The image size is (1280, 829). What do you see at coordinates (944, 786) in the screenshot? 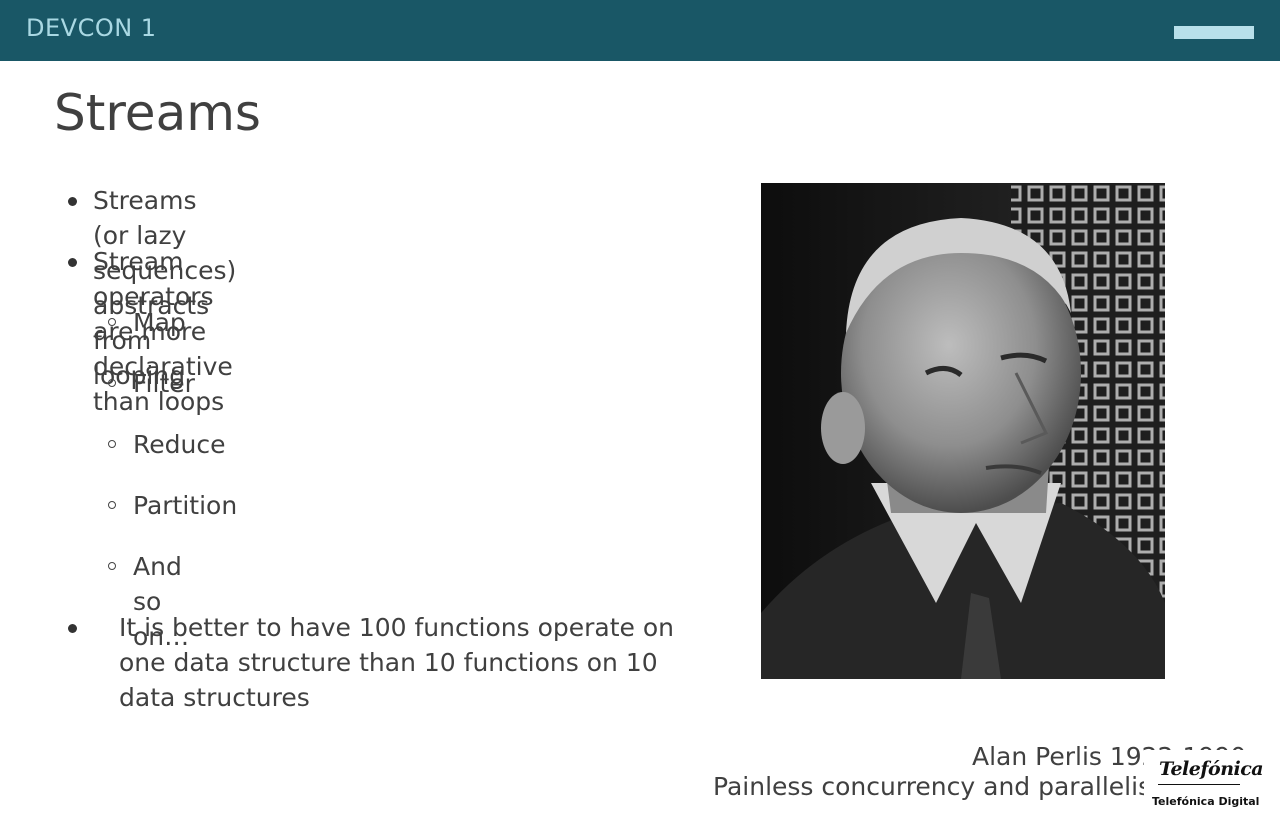
I see `footer-text: Painless concurrency and parallelism` at bounding box center [944, 786].